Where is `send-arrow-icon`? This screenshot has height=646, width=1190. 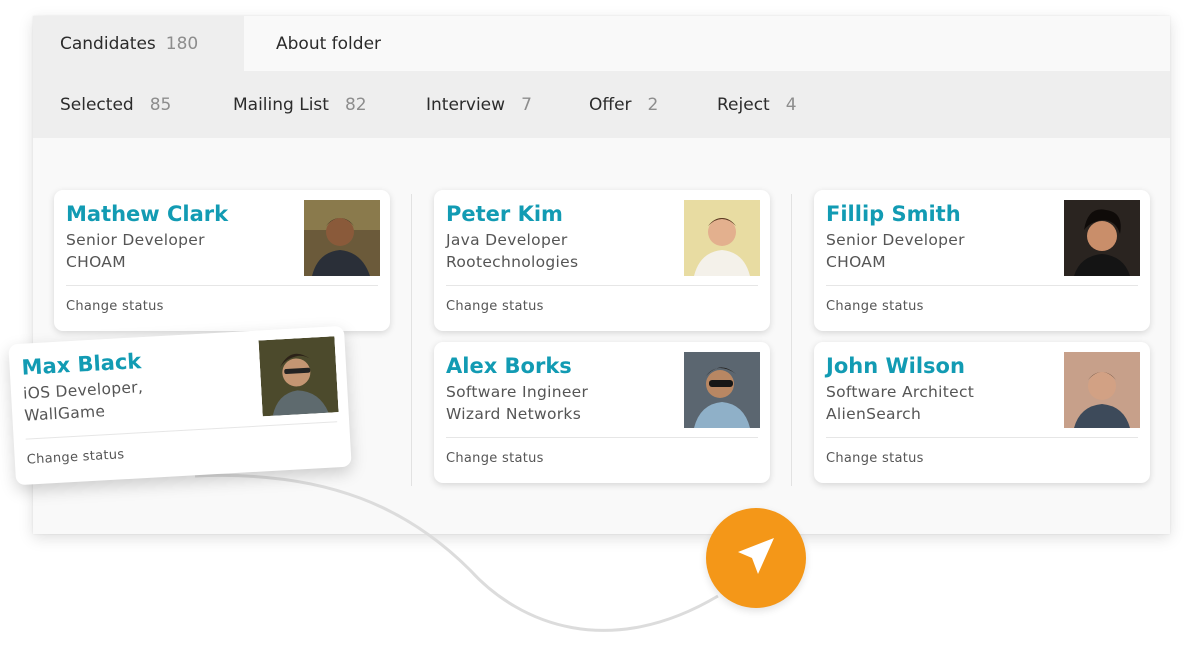 send-arrow-icon is located at coordinates (756, 558).